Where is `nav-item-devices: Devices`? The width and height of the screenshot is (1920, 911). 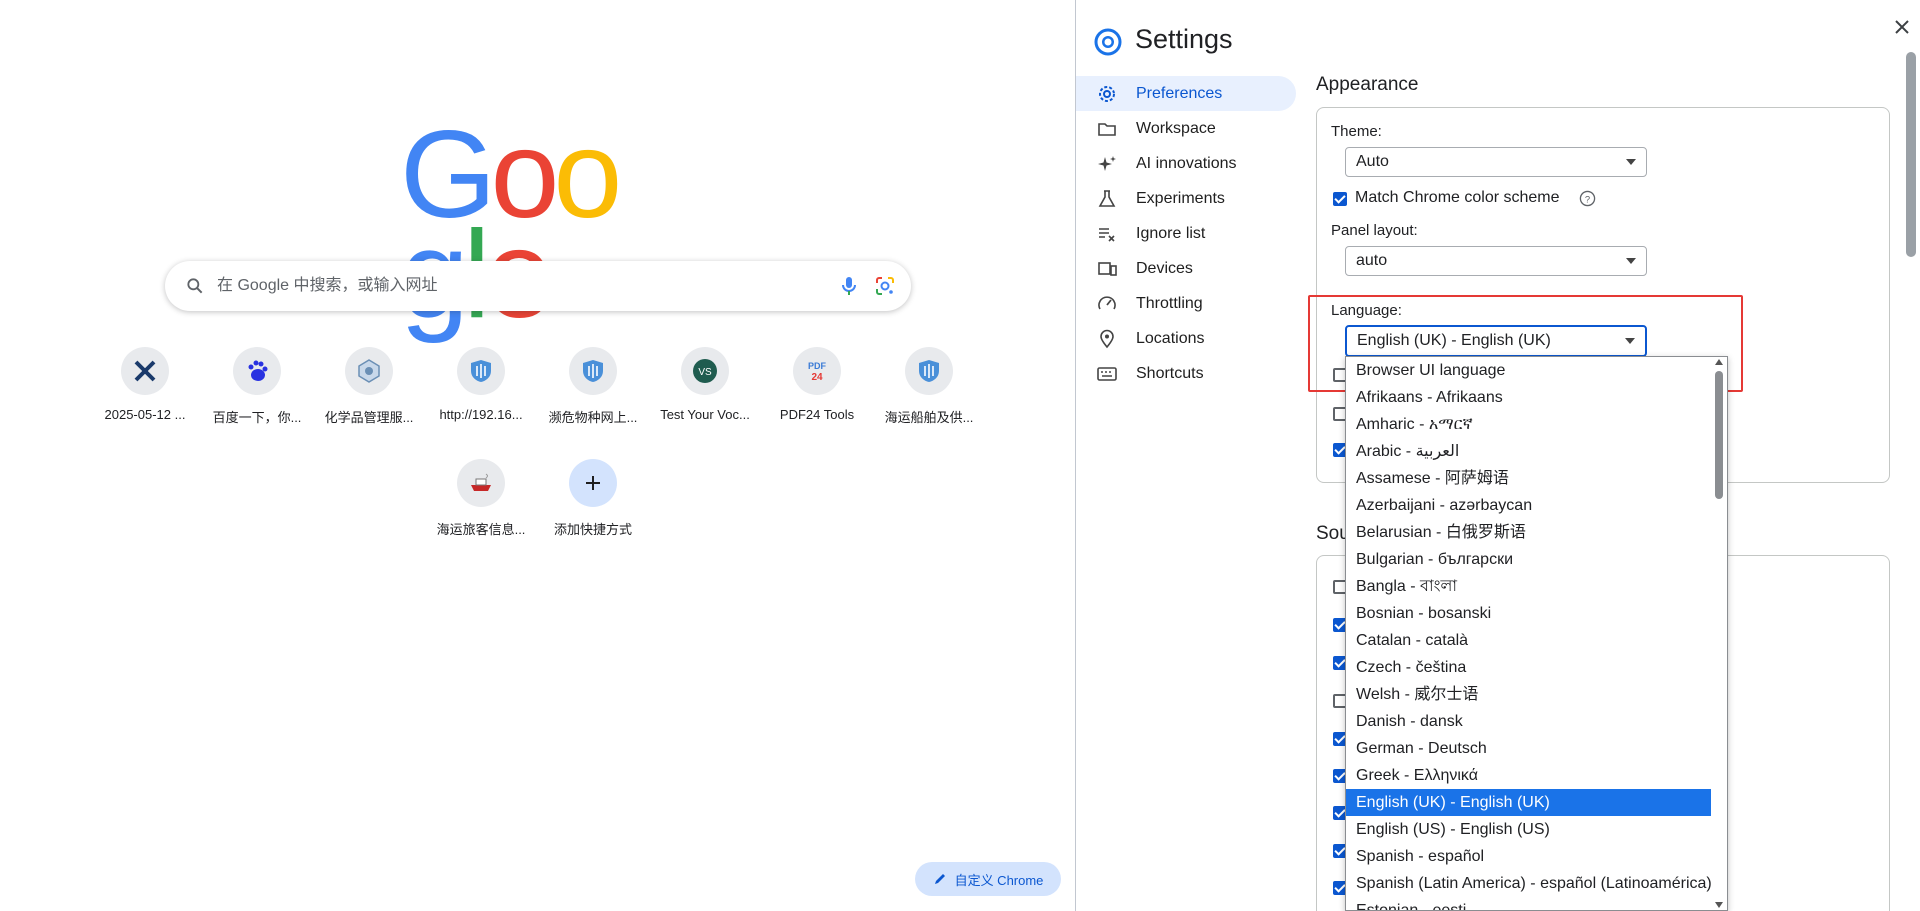 nav-item-devices: Devices is located at coordinates (1186, 268).